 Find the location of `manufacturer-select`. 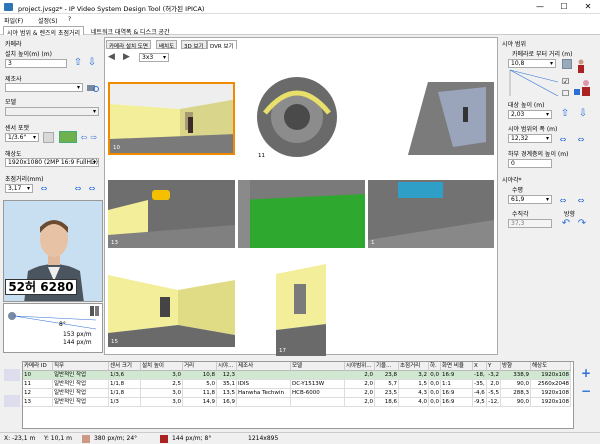

manufacturer-select is located at coordinates (44, 87).